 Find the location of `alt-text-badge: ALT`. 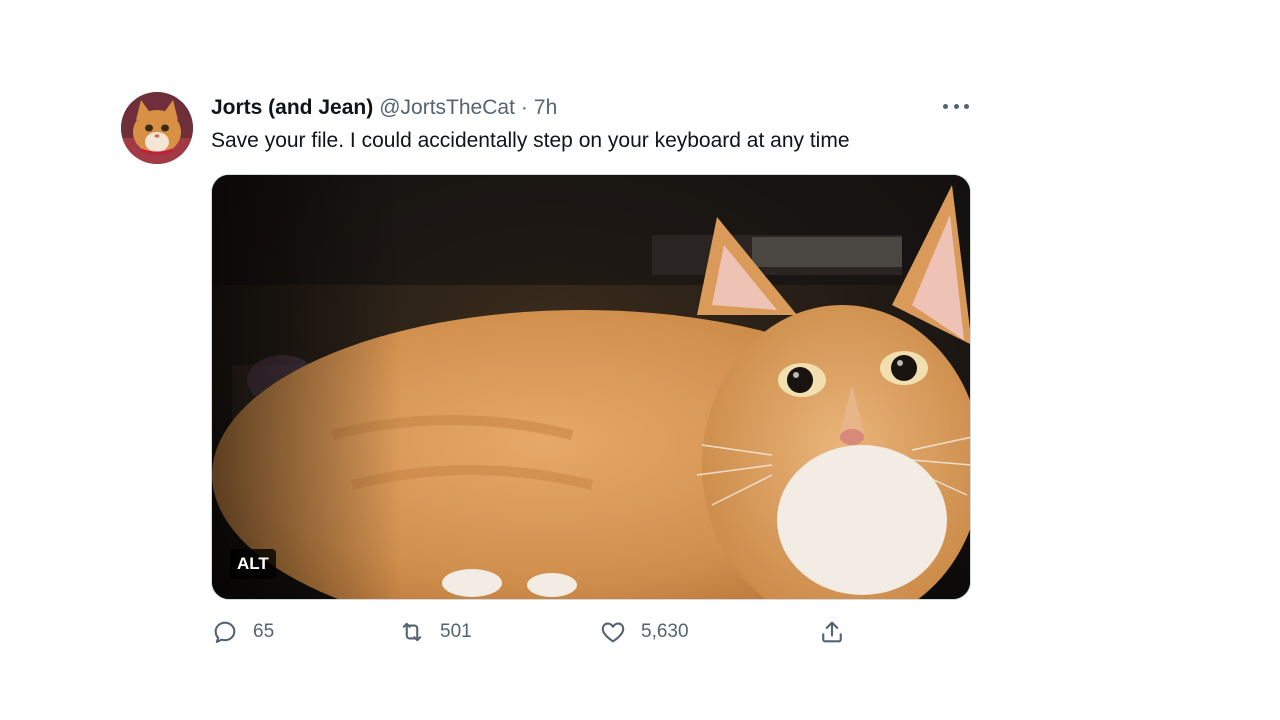

alt-text-badge: ALT is located at coordinates (253, 564).